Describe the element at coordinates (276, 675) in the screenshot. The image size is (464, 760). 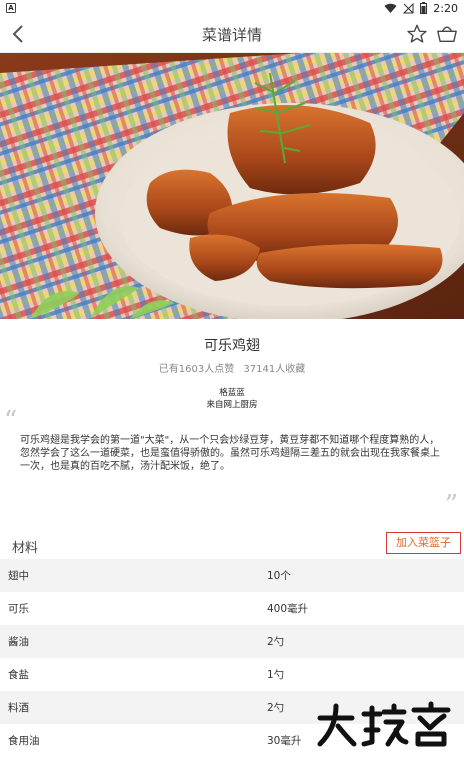
I see `ingredient-qty: 1勺` at that location.